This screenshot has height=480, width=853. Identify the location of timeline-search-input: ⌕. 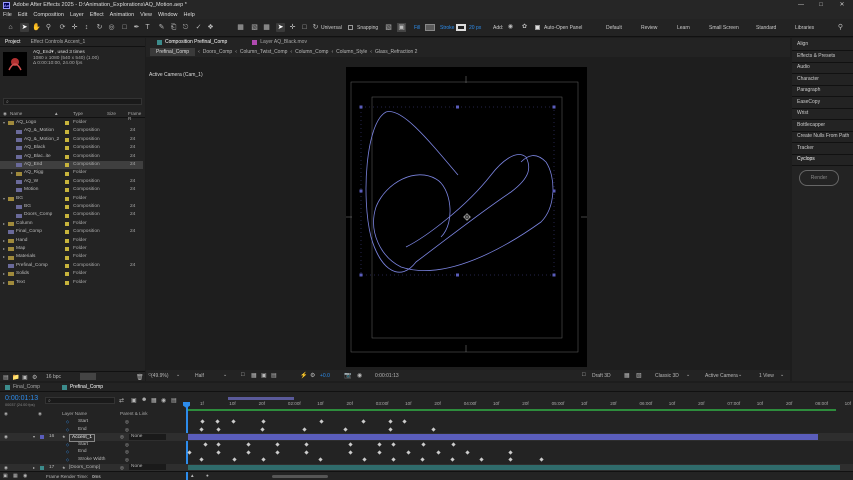
(80, 400).